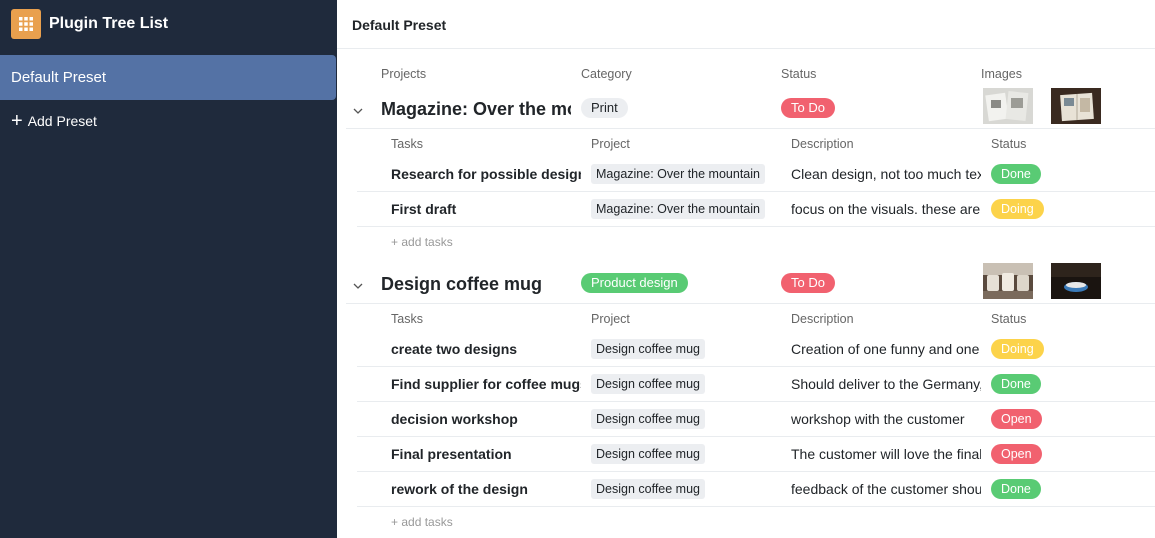 This screenshot has width=1155, height=538. Describe the element at coordinates (476, 109) in the screenshot. I see `project-name: Magazine: Over the mountain` at that location.